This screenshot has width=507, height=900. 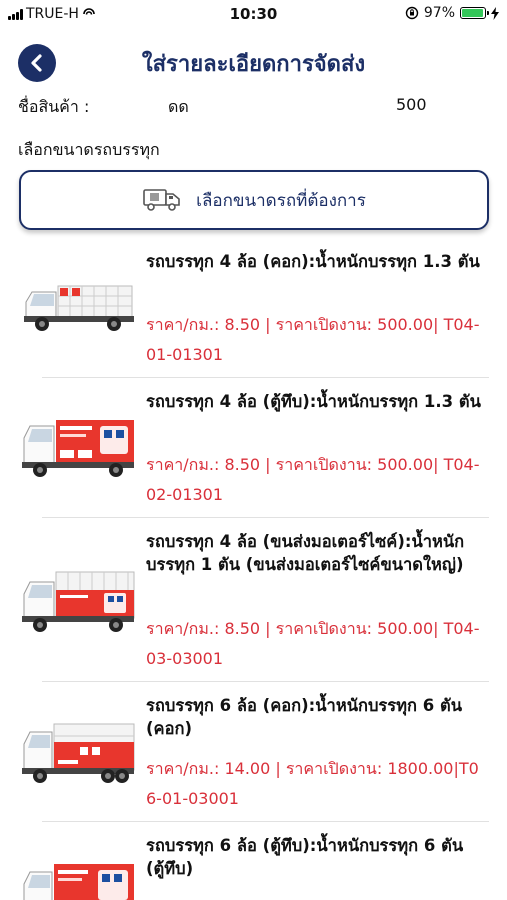 I want to click on select-vehicle-button-label: เลือกขนาดรถที่ต้องการ, so click(x=281, y=200).